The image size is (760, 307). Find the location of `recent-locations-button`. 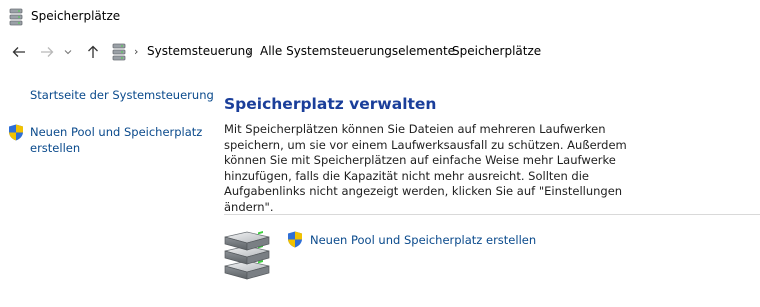

recent-locations-button is located at coordinates (68, 52).